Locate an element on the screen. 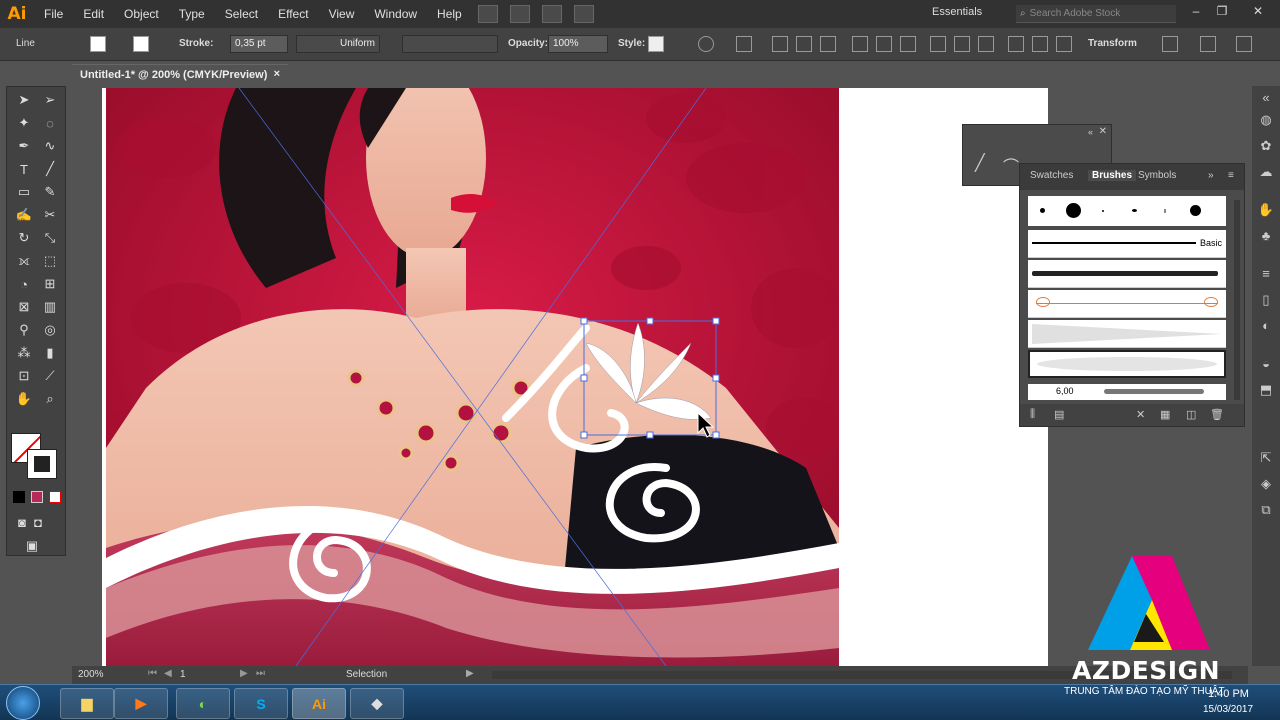 The height and width of the screenshot is (720, 1280). artboards-icon: ⧉ is located at coordinates (1266, 511).